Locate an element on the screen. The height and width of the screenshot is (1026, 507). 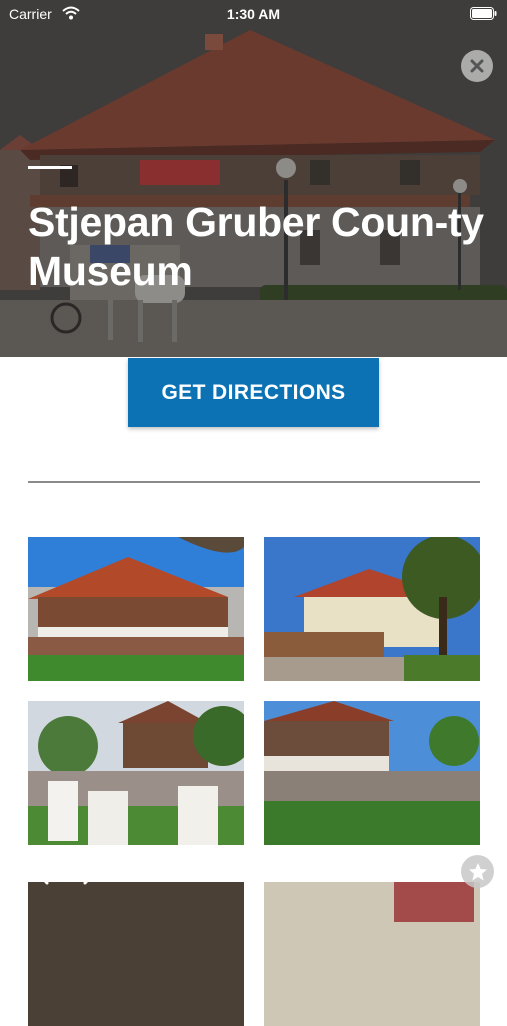
status-bar: Carrier 1:30 AM is located at coordinates (253, 14).